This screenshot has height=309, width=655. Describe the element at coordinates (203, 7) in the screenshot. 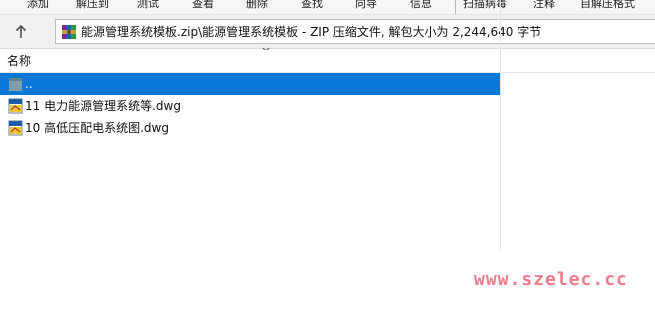

I see `toolbar-view-button: 查看` at that location.